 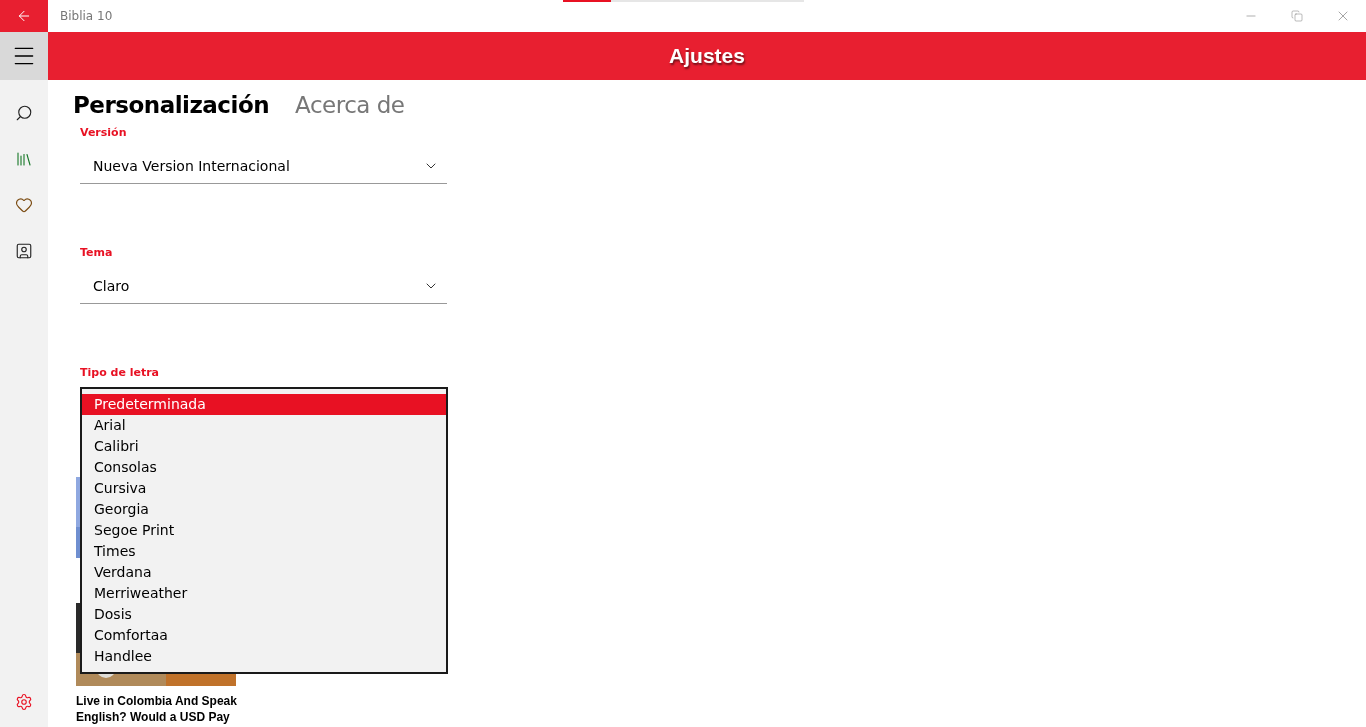 I want to click on heart-icon, so click(x=24, y=205).